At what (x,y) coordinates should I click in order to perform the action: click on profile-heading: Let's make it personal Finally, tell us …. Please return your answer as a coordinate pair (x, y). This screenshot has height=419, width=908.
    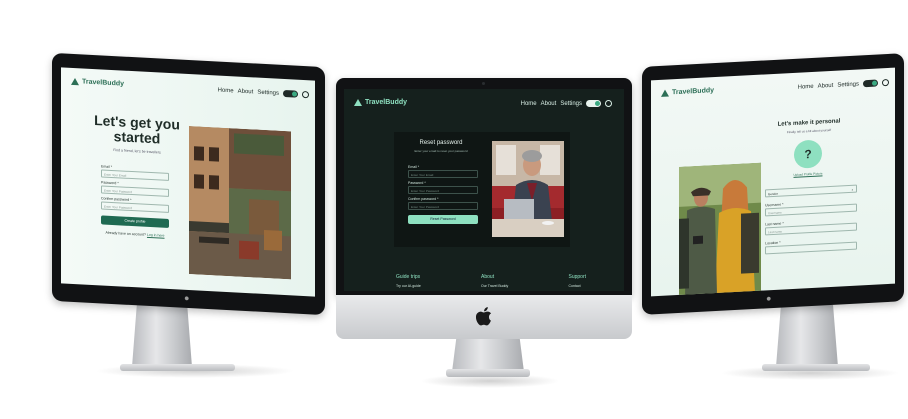
    Looking at the image, I should click on (809, 127).